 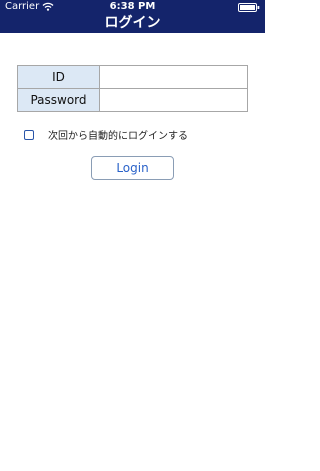 I want to click on password-field, so click(x=173, y=100).